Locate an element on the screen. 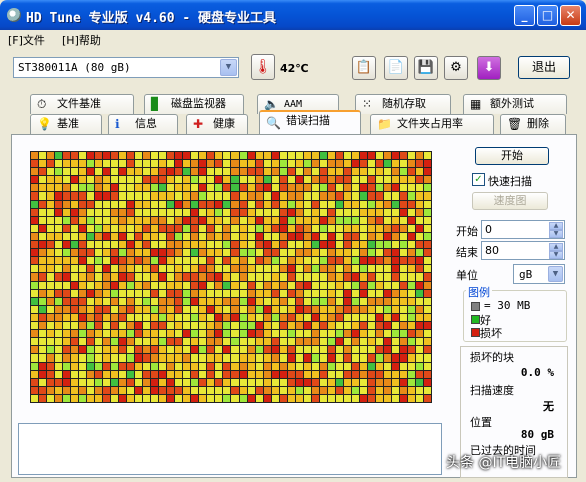  minimize-button: _ is located at coordinates (524, 15).